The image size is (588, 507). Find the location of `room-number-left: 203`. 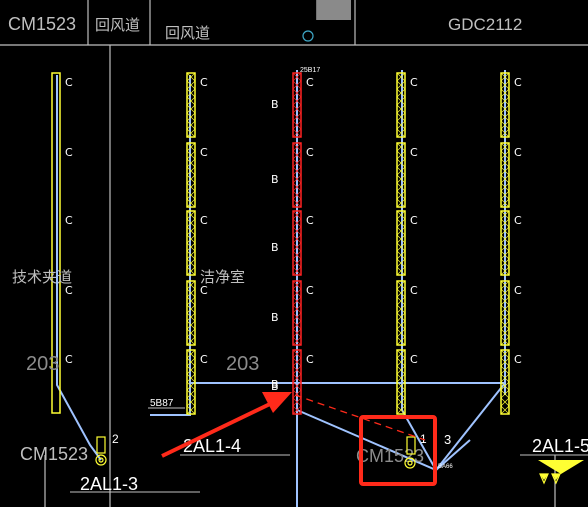

room-number-left: 203 is located at coordinates (42, 364).